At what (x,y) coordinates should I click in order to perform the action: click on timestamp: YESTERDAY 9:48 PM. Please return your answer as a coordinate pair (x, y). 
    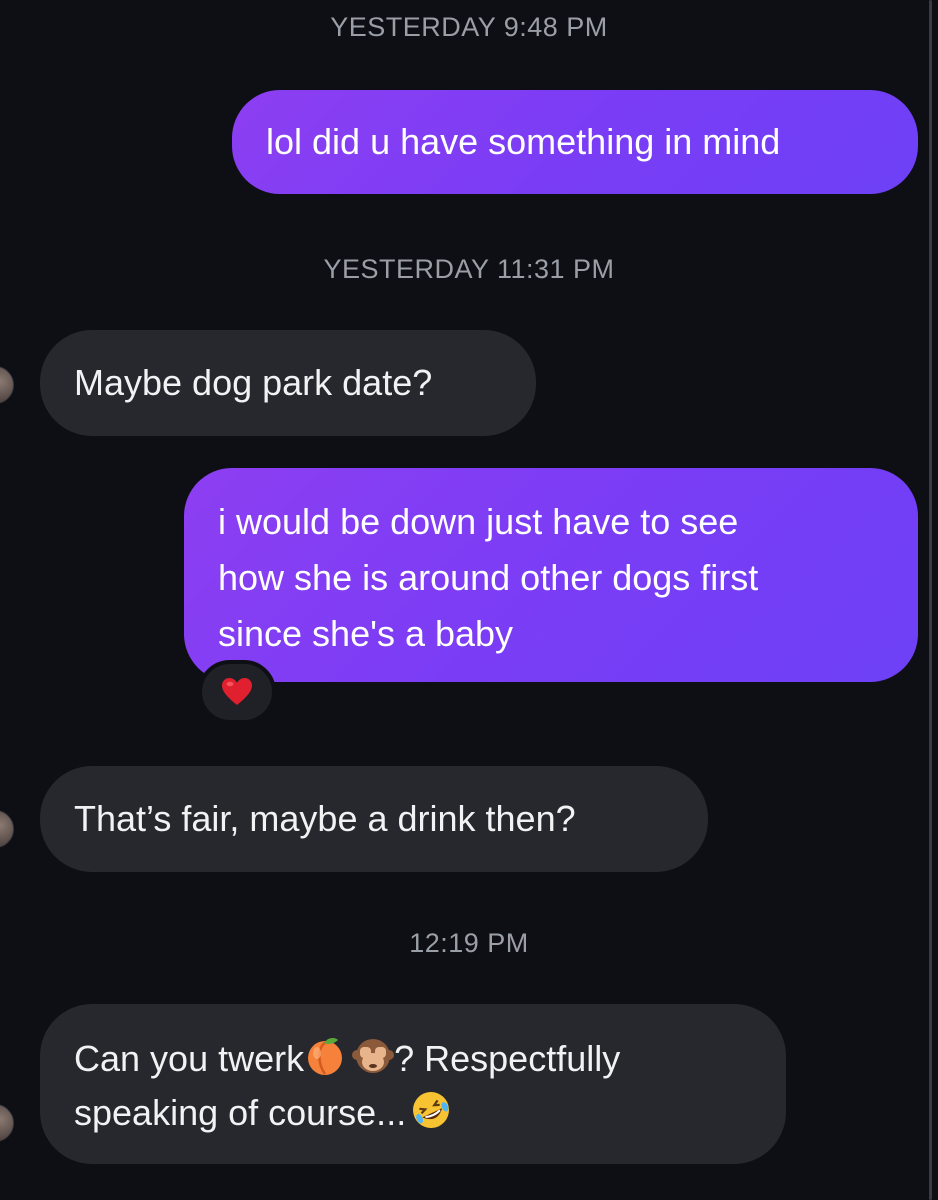
    Looking at the image, I should click on (469, 27).